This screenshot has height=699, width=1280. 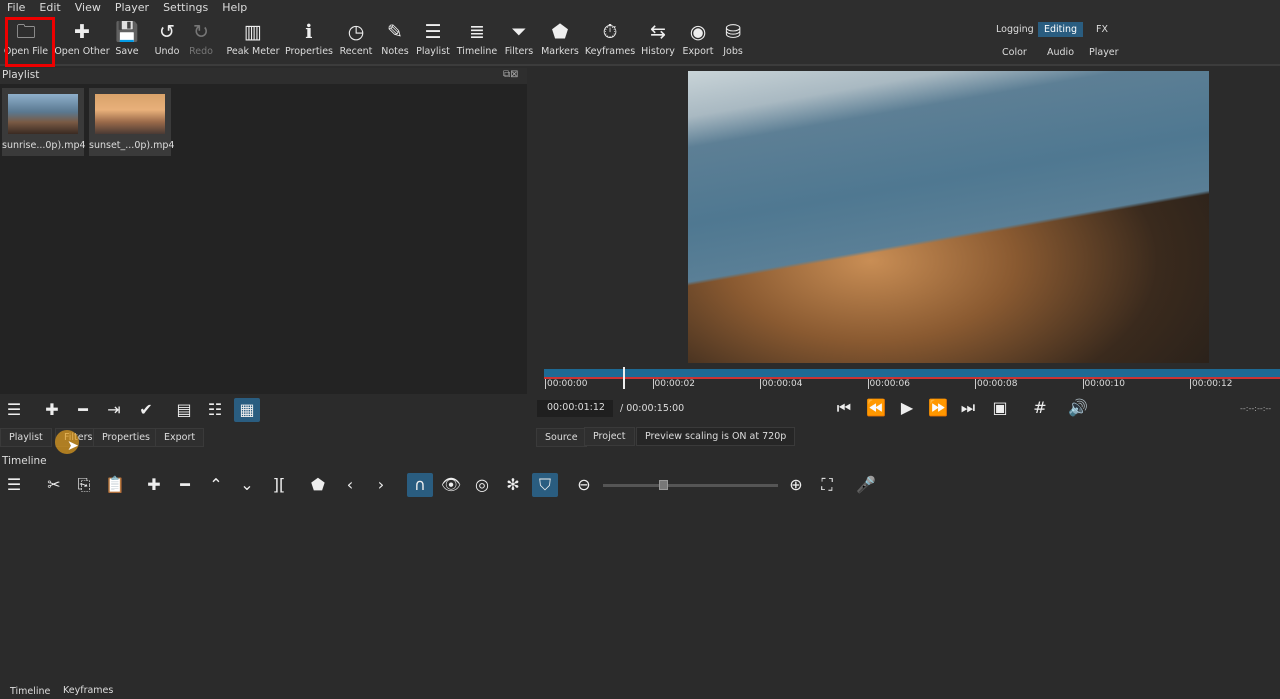 I want to click on playlist-item: sunrise...0p).mp4, so click(x=44, y=122).